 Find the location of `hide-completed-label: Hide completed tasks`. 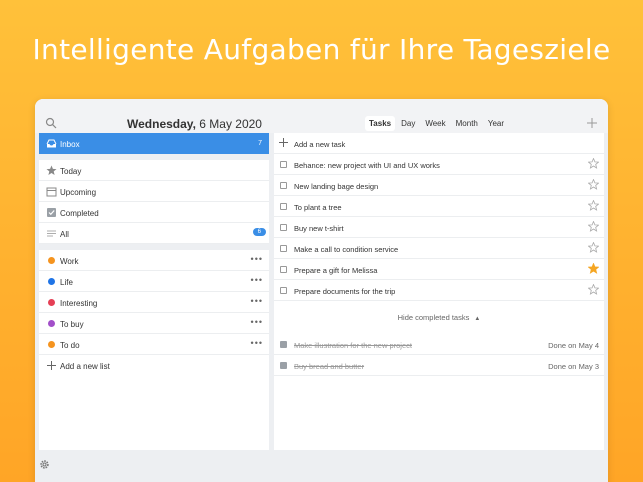

hide-completed-label: Hide completed tasks is located at coordinates (433, 317).